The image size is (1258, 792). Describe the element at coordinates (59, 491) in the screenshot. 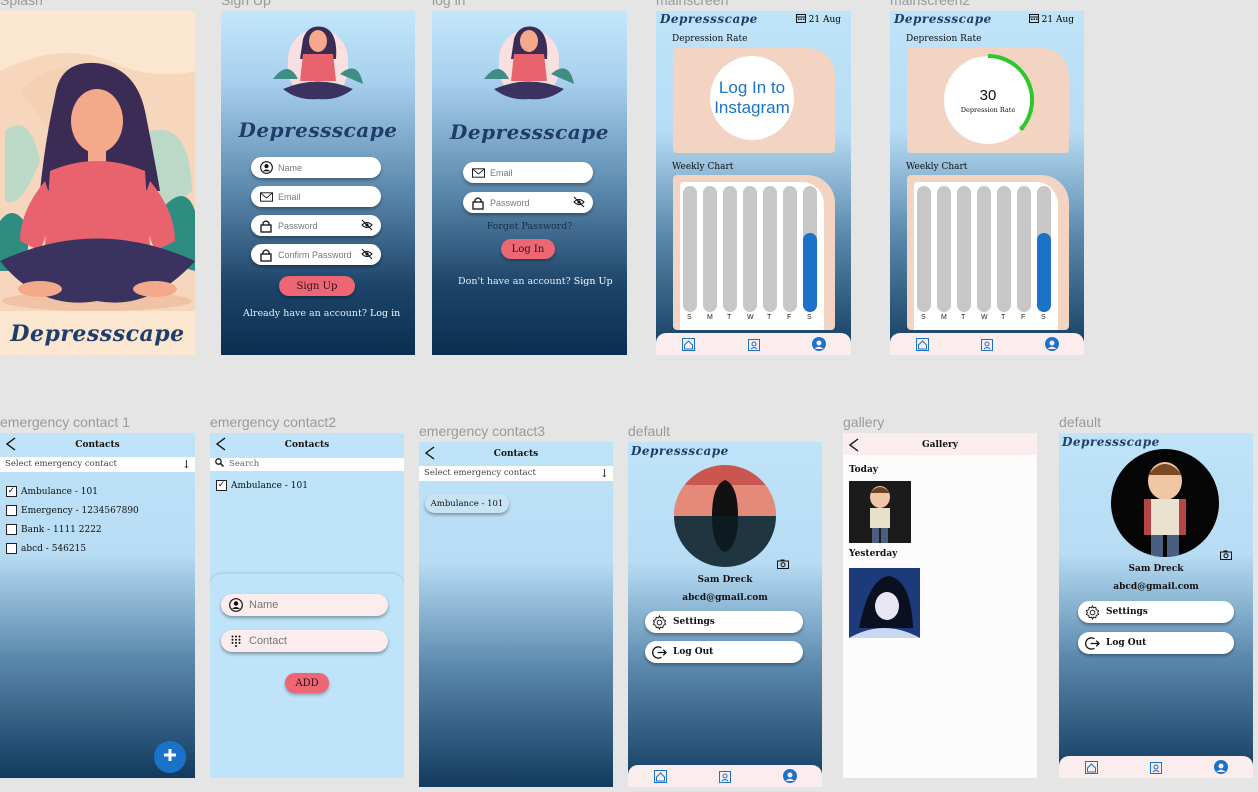

I see `contact-label: Ambulance - 101` at that location.